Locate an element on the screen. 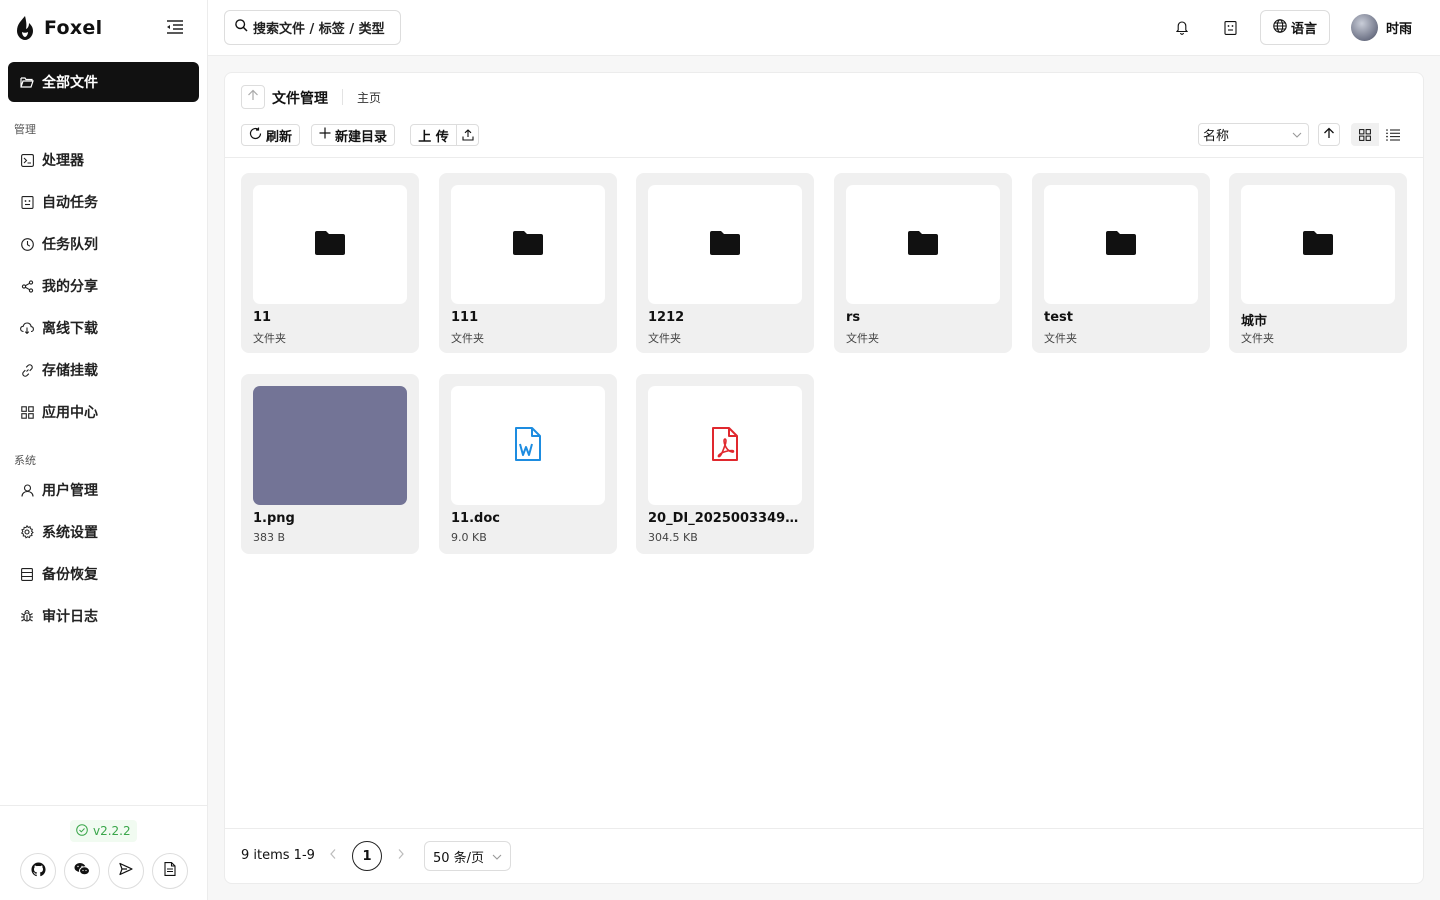 The image size is (1440, 900). file-card-folder: 11 文件夹 is located at coordinates (330, 263).